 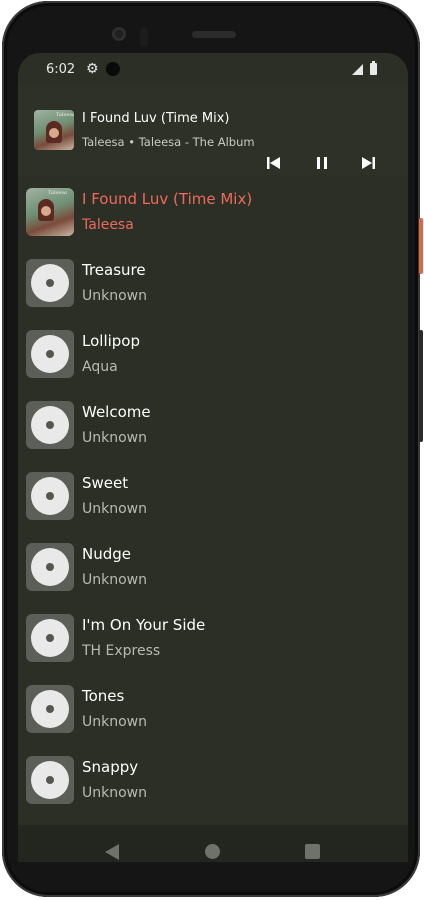 What do you see at coordinates (213, 281) in the screenshot?
I see `song-row-1: Treasure Unknown` at bounding box center [213, 281].